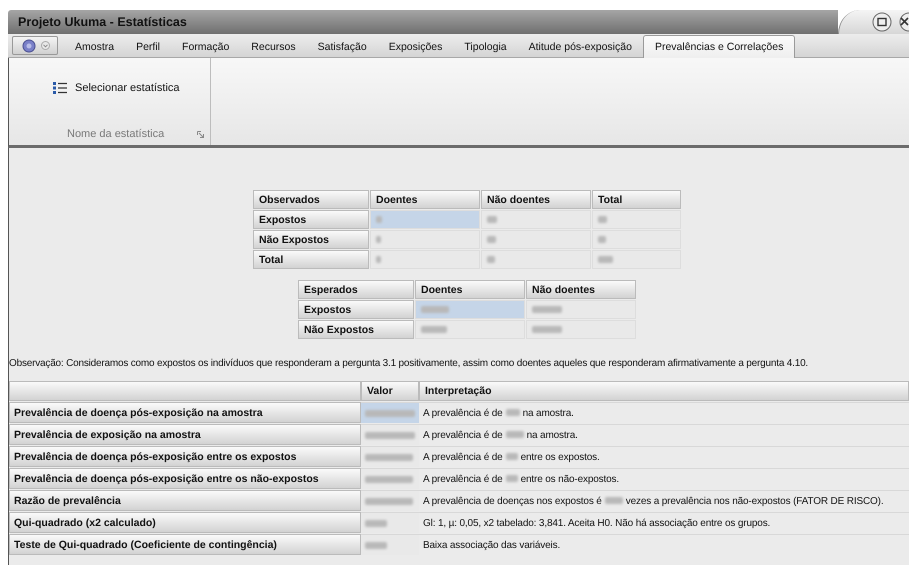  What do you see at coordinates (185, 478) in the screenshot?
I see `row-header: Prevalência de doença pós-exposição entre os não-expostos` at bounding box center [185, 478].